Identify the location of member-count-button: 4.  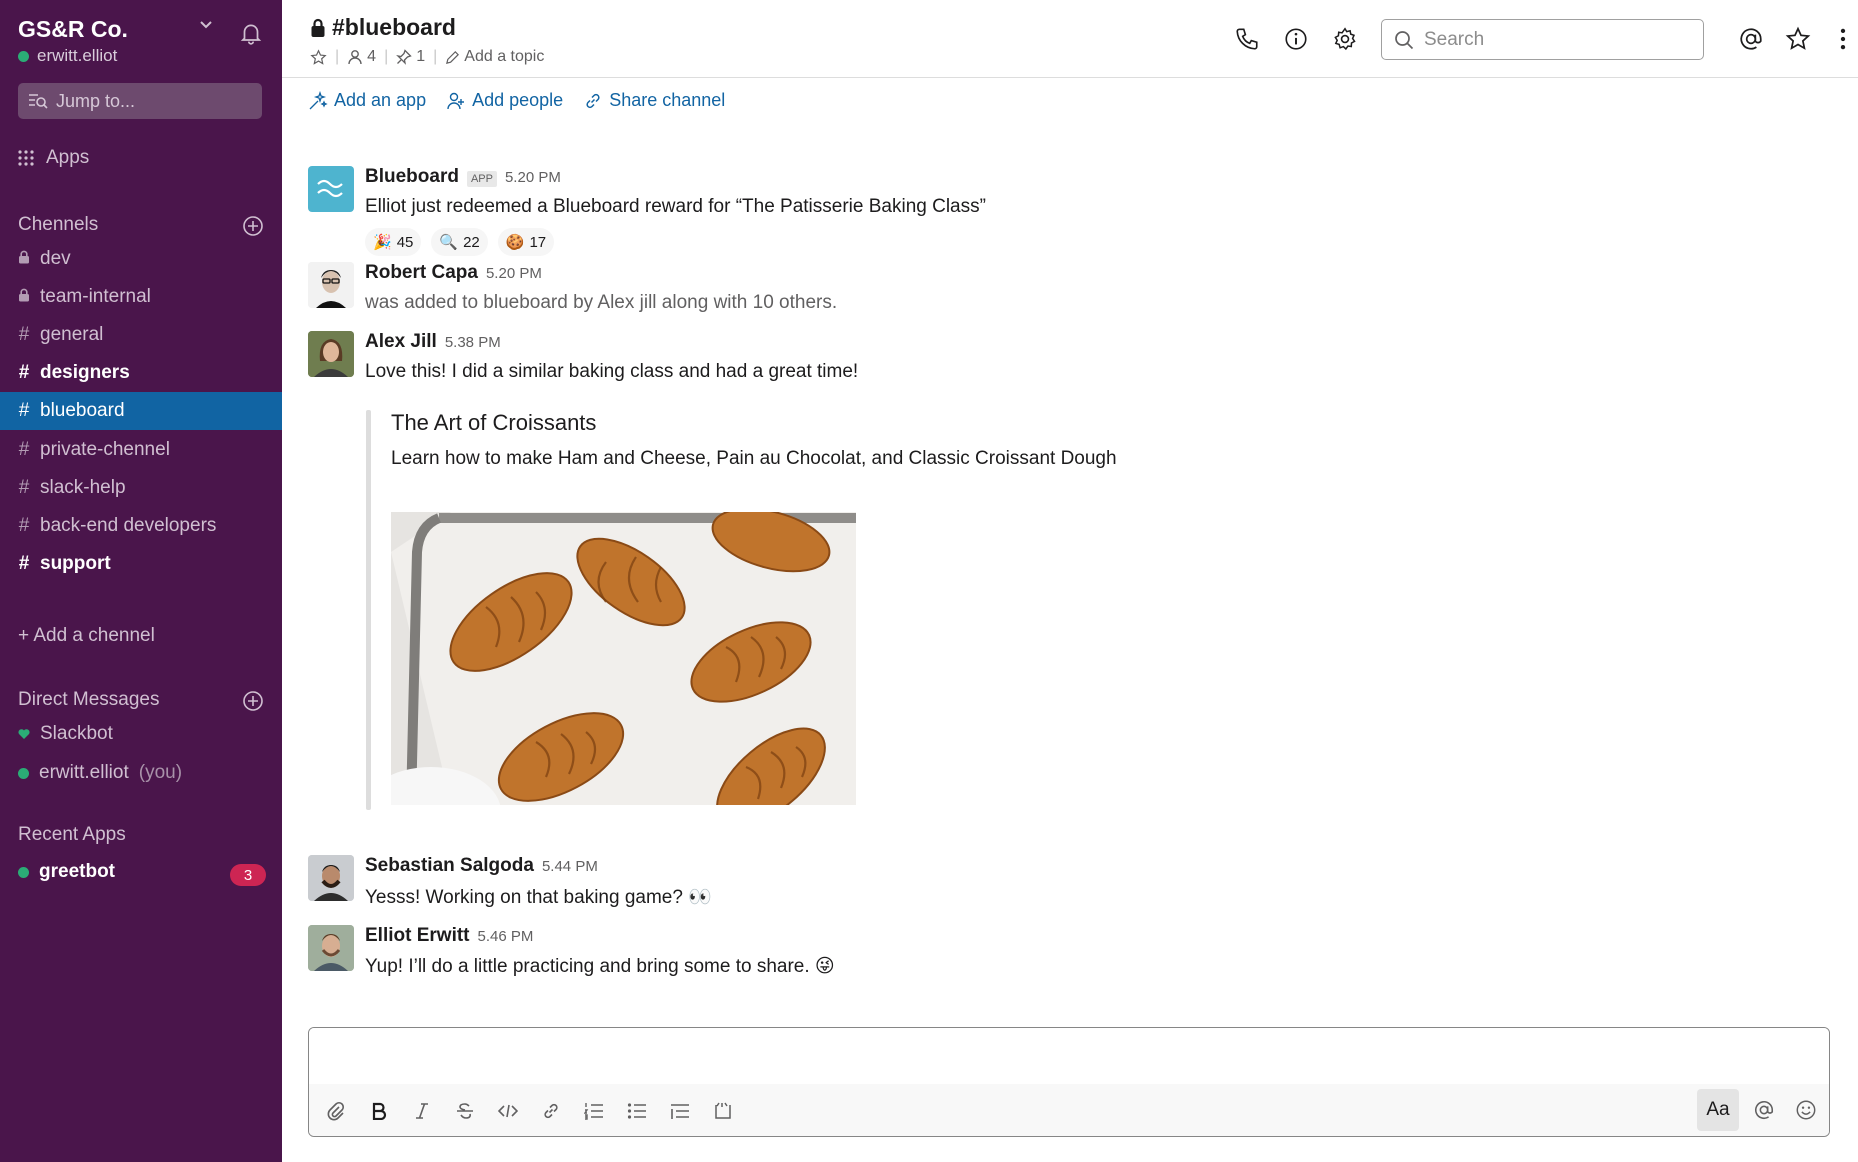
(361, 57).